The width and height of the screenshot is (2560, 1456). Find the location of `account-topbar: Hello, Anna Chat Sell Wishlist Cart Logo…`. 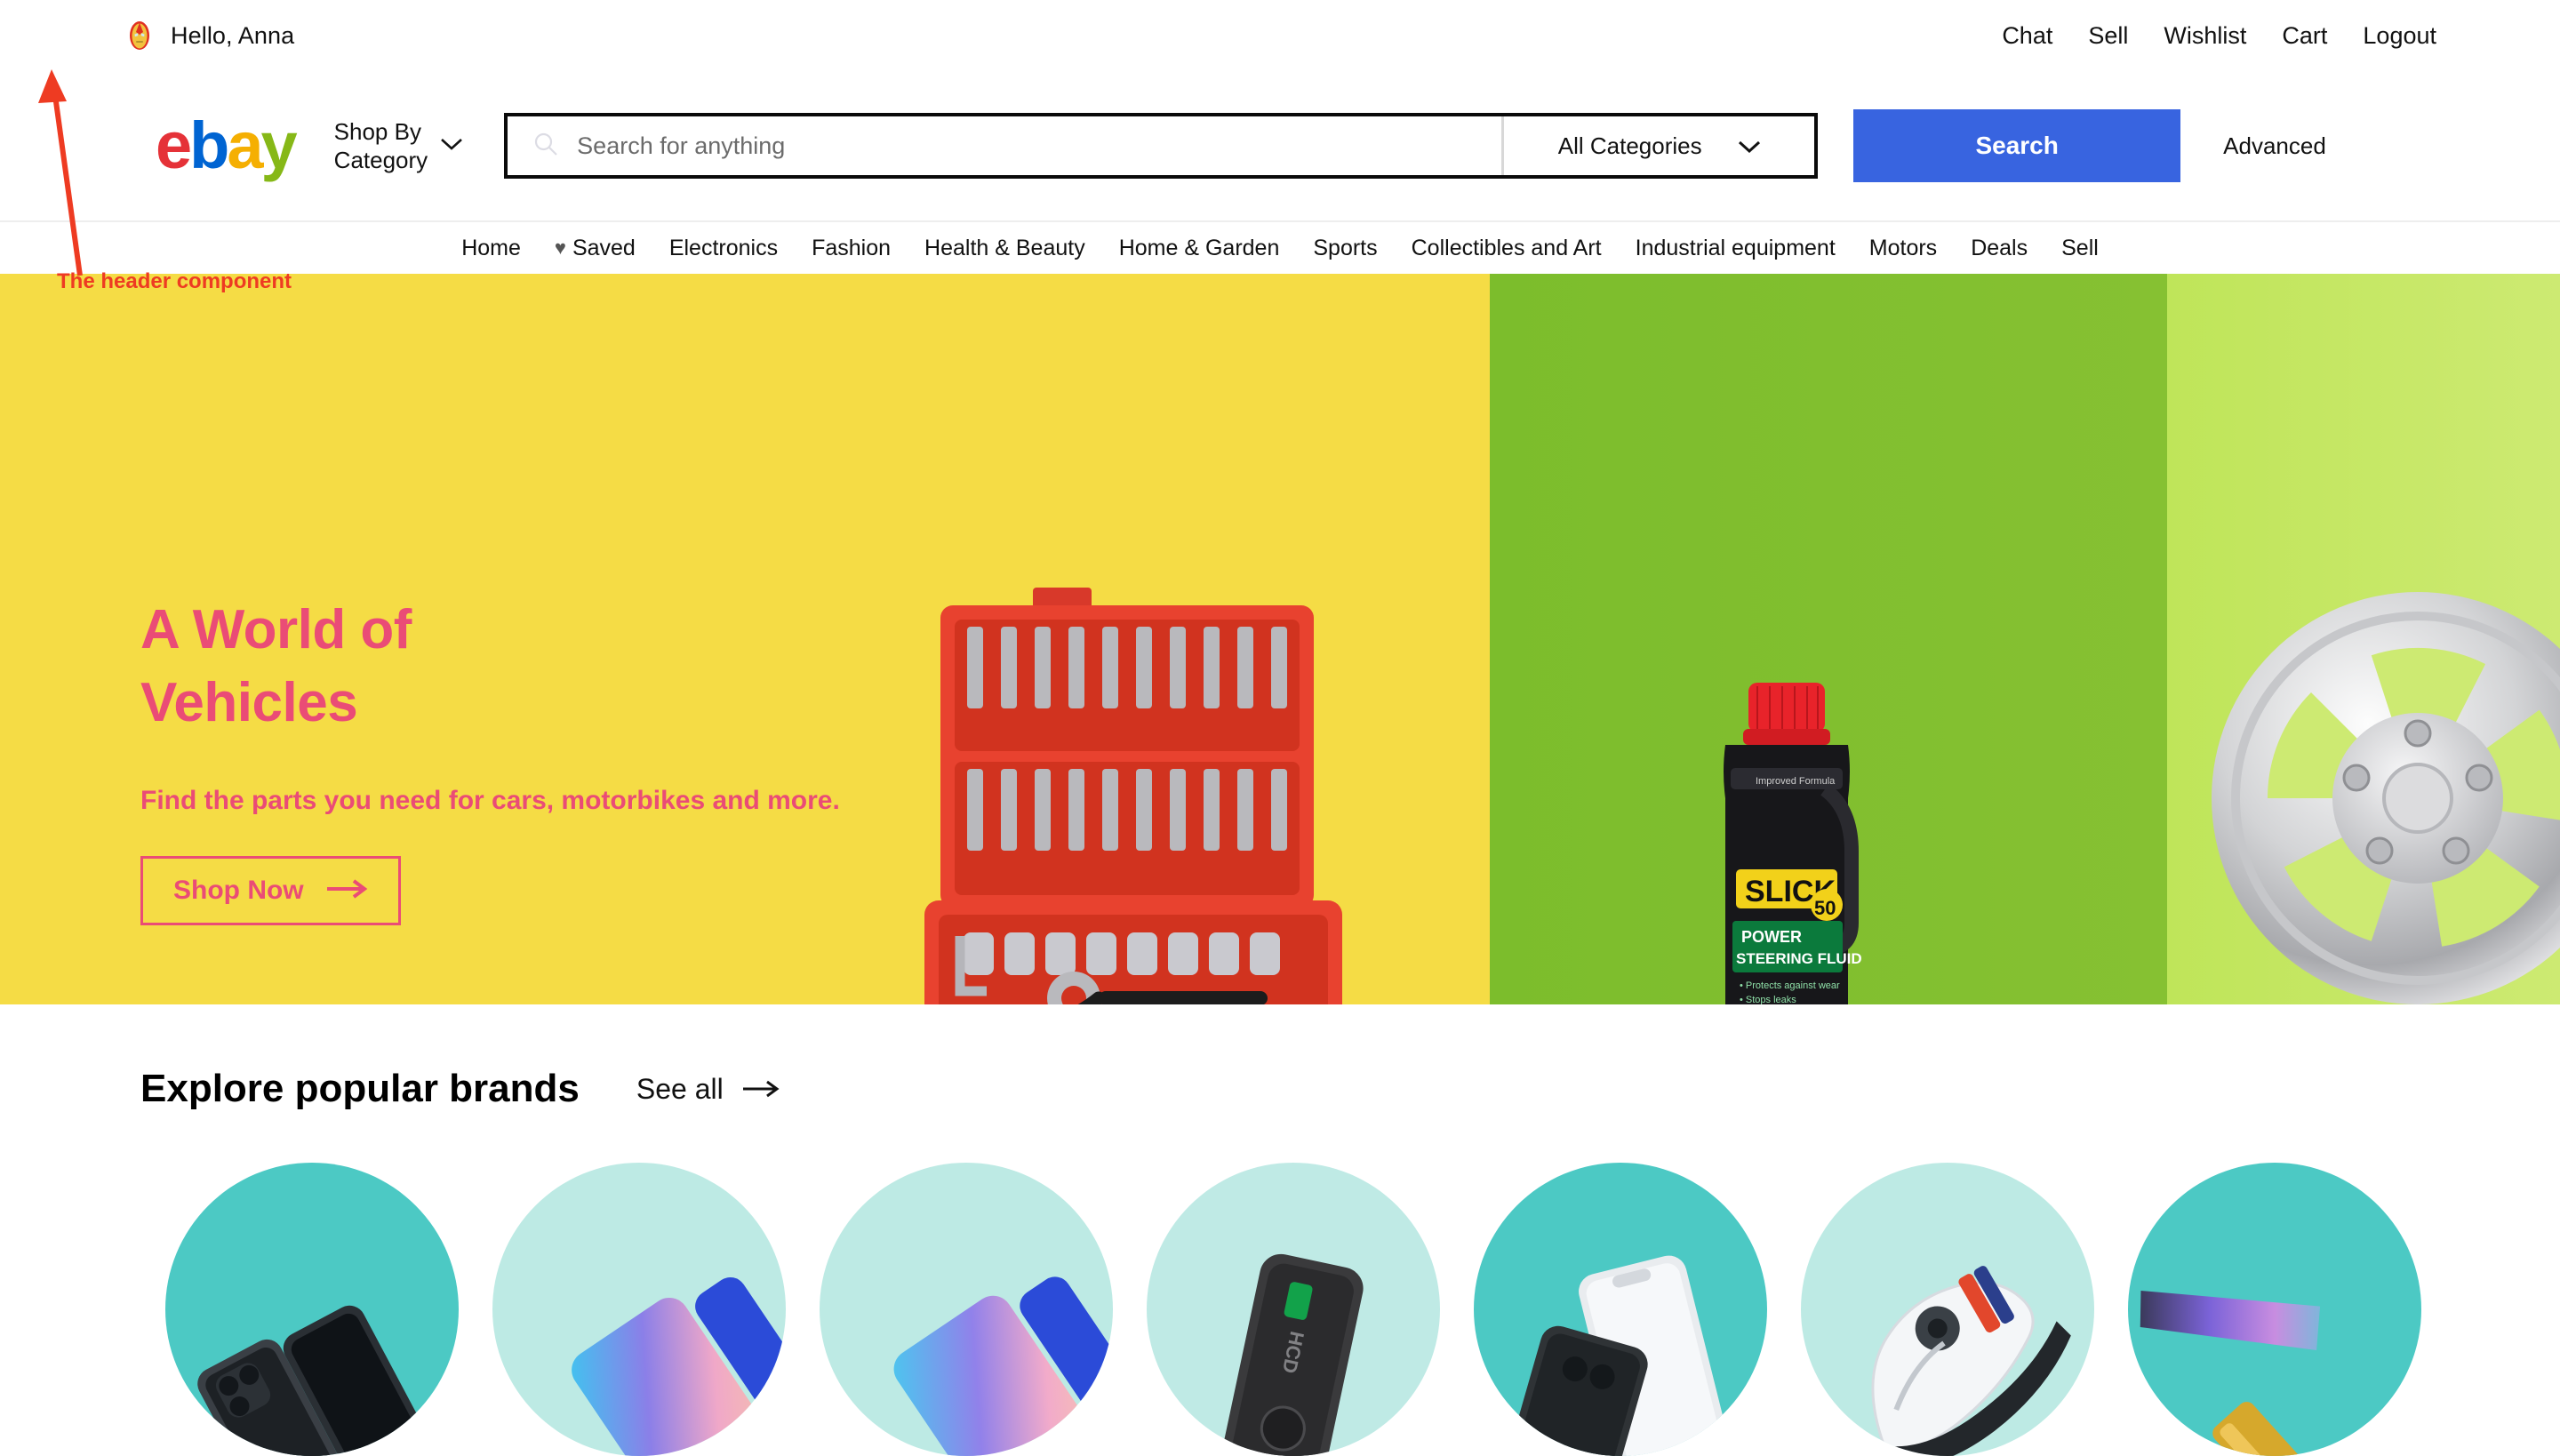

account-topbar: Hello, Anna Chat Sell Wishlist Cart Logo… is located at coordinates (1280, 35).